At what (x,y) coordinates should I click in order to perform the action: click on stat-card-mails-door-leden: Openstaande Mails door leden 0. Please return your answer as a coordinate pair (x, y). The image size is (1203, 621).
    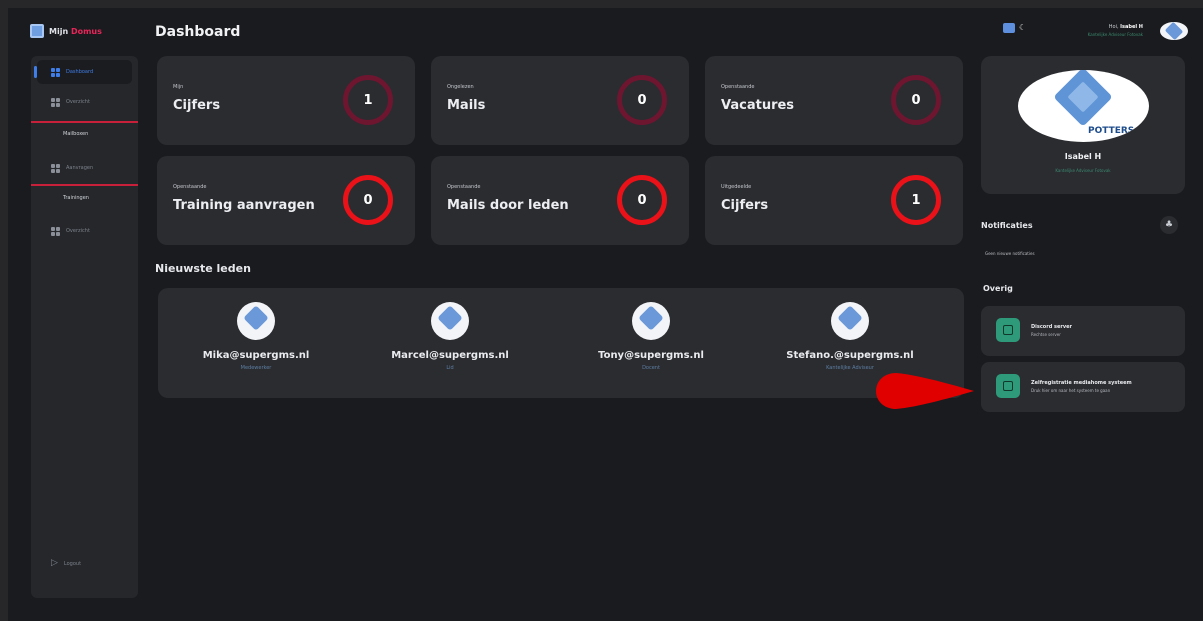
    Looking at the image, I should click on (560, 200).